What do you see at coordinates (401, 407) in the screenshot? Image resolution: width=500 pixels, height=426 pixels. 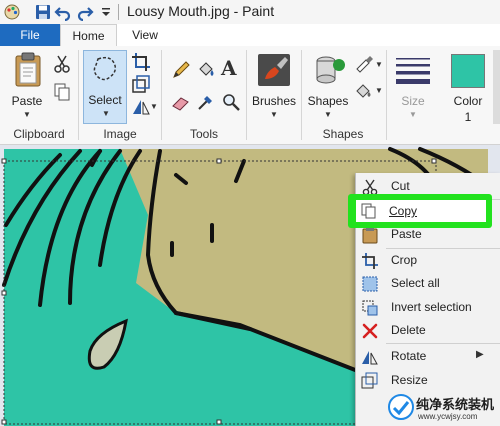 I see `watermark-logo-icon` at bounding box center [401, 407].